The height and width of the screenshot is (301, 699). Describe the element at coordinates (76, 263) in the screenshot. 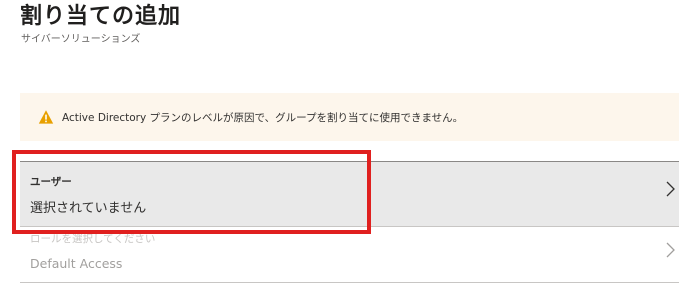

I see `role-value: Default Access` at that location.